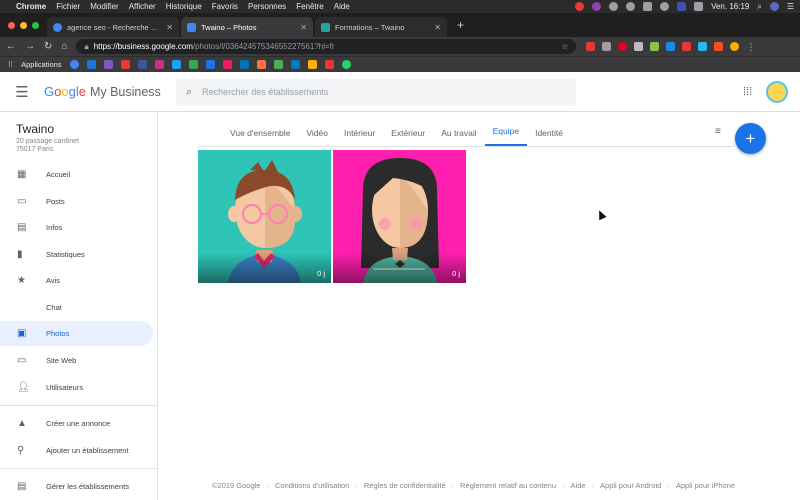 The height and width of the screenshot is (500, 800). Describe the element at coordinates (159, 64) in the screenshot. I see `instagram-bookmark-icon` at that location.